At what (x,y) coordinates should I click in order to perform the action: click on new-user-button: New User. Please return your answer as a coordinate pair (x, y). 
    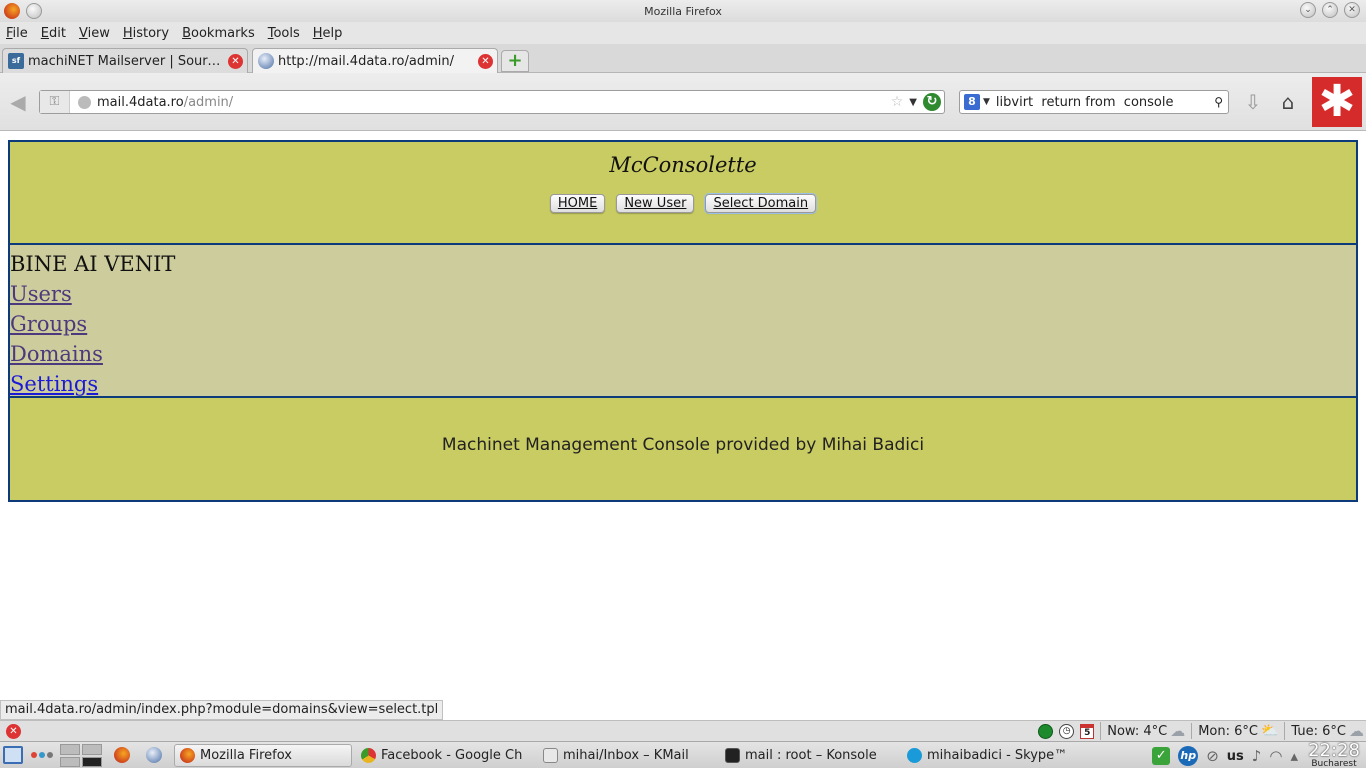
    Looking at the image, I should click on (655, 203).